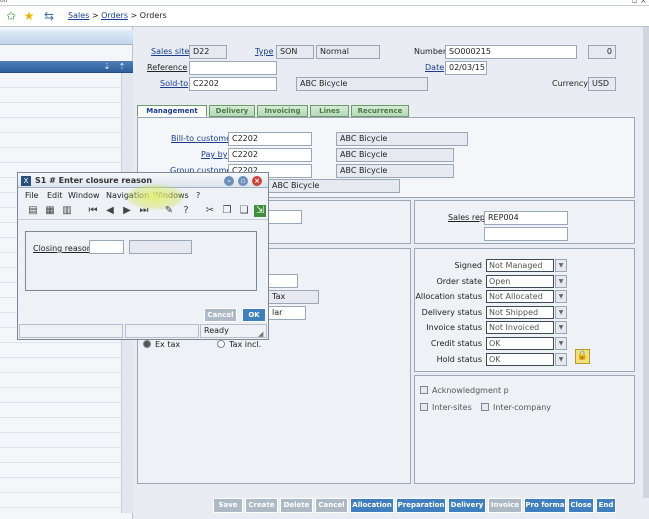 The width and height of the screenshot is (649, 519). What do you see at coordinates (202, 138) in the screenshot?
I see `billto-label: Bill-to customer` at bounding box center [202, 138].